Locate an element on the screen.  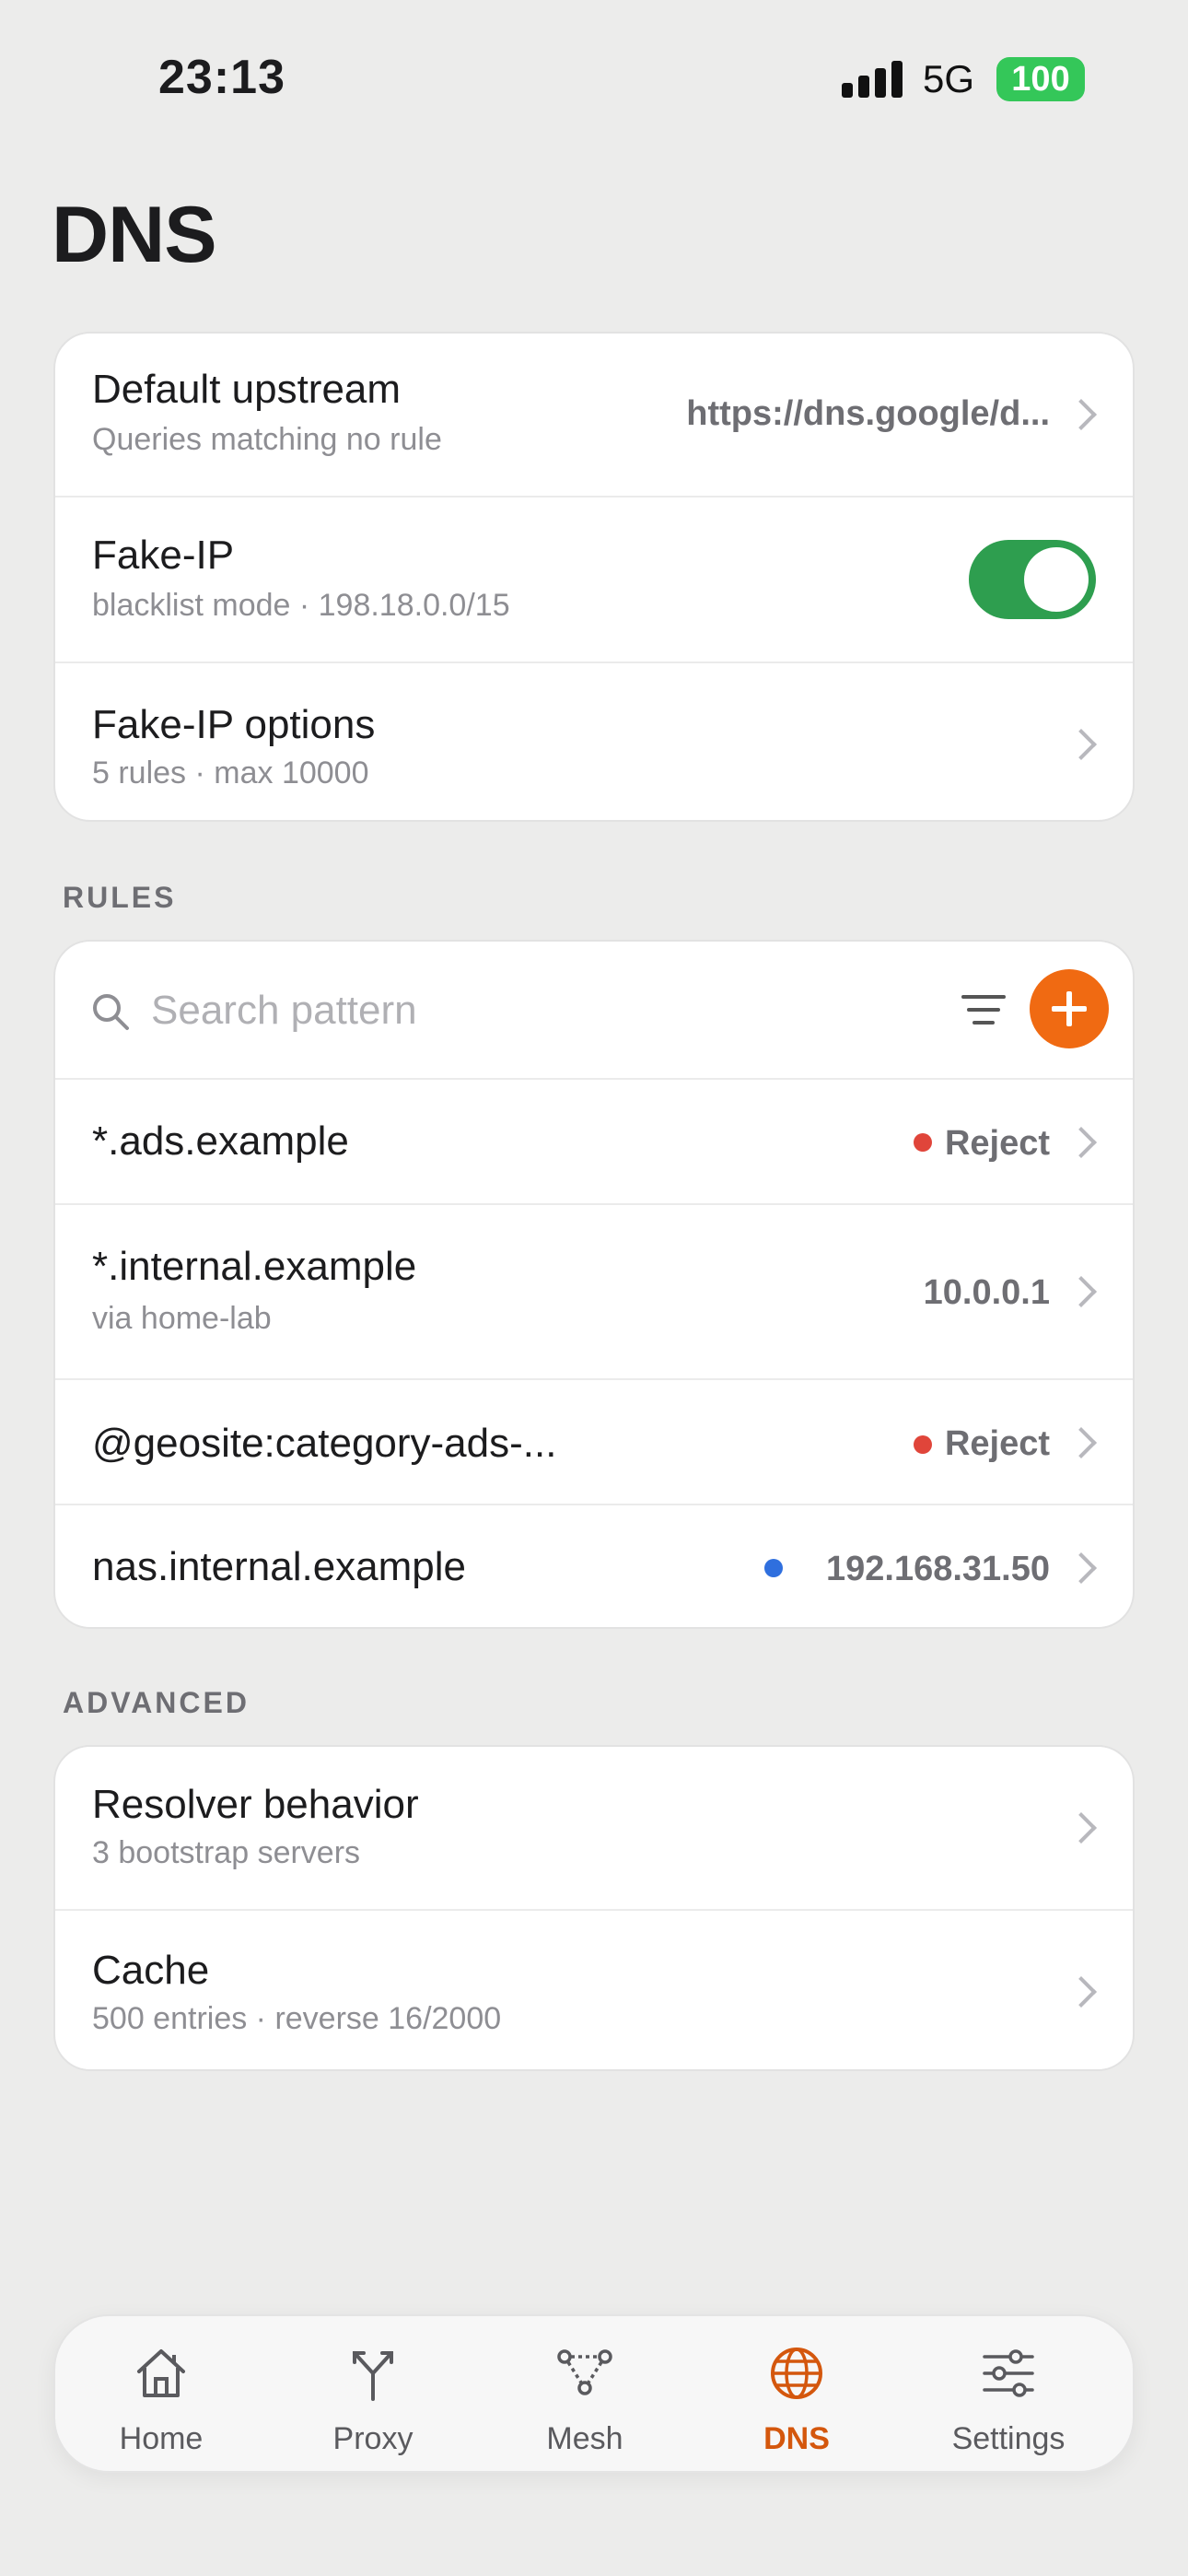
resolver-behavior-row: Resolver behavior 3 bootstrap servers is located at coordinates (594, 1829).